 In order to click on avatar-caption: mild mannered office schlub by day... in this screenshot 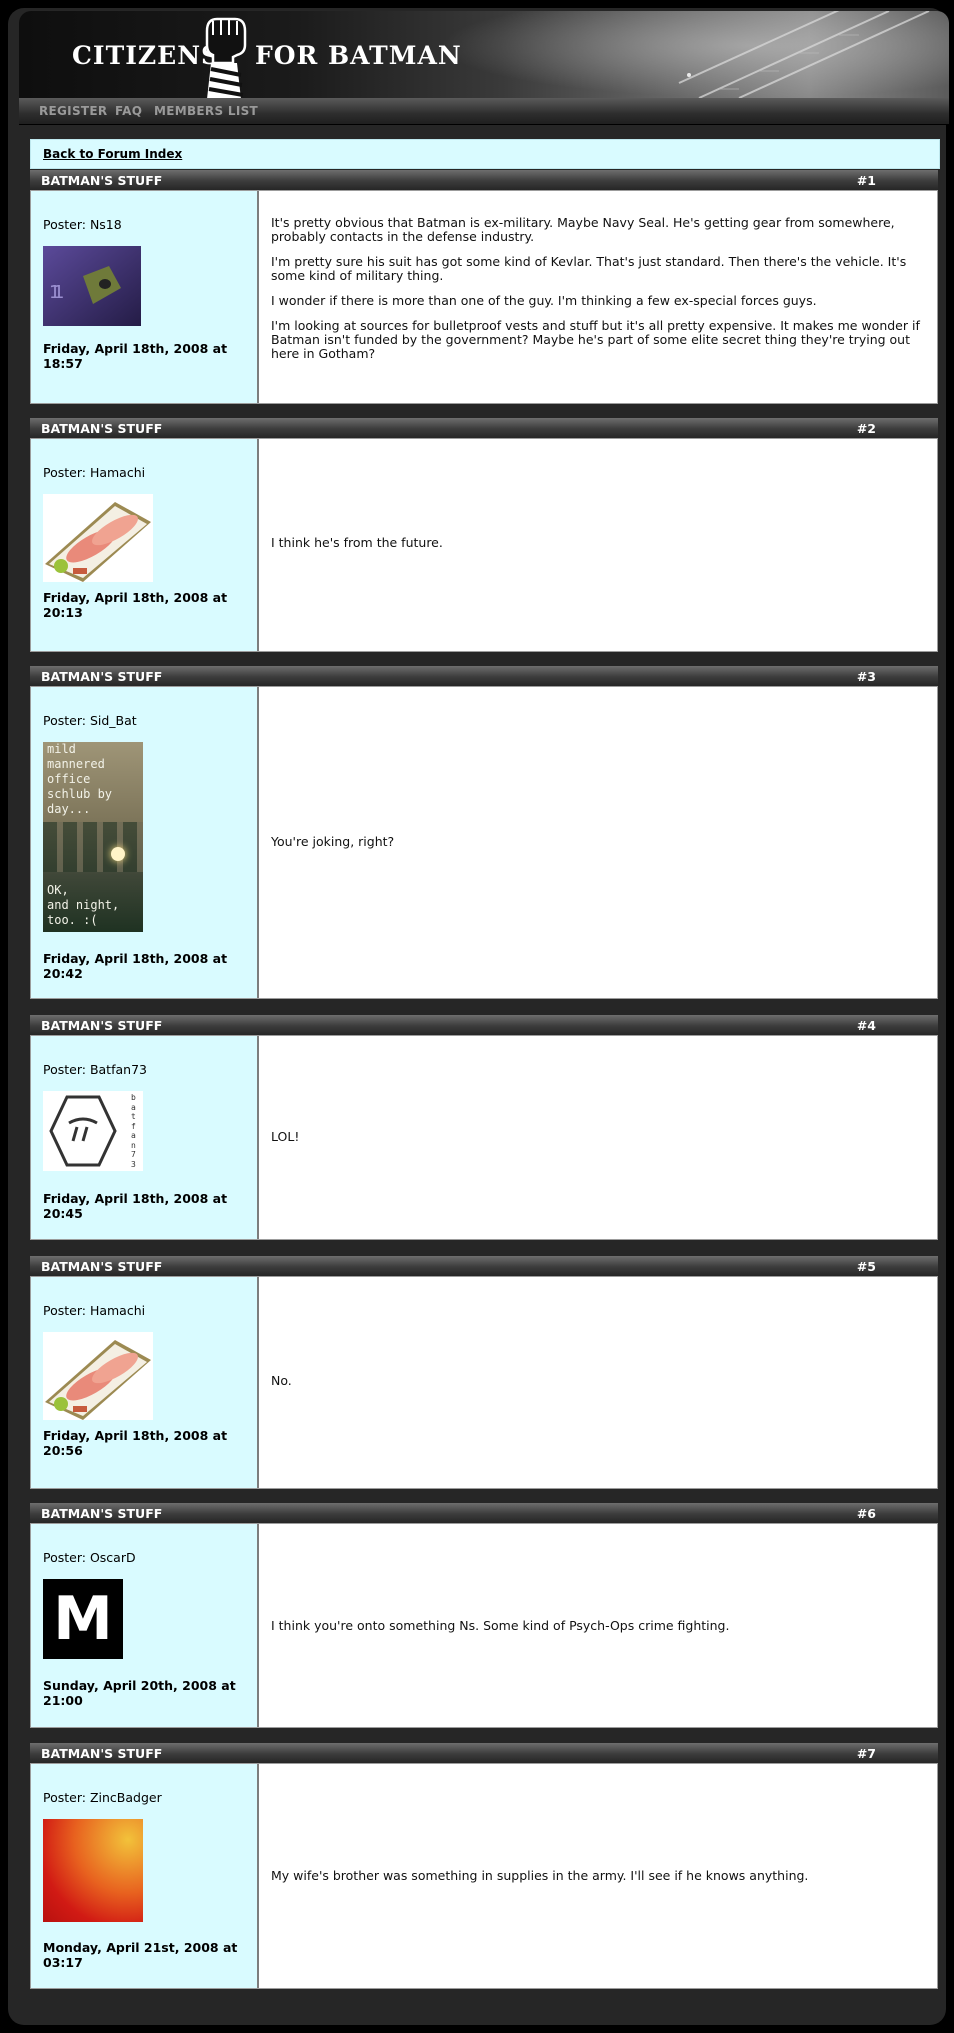, I will do `click(80, 779)`.